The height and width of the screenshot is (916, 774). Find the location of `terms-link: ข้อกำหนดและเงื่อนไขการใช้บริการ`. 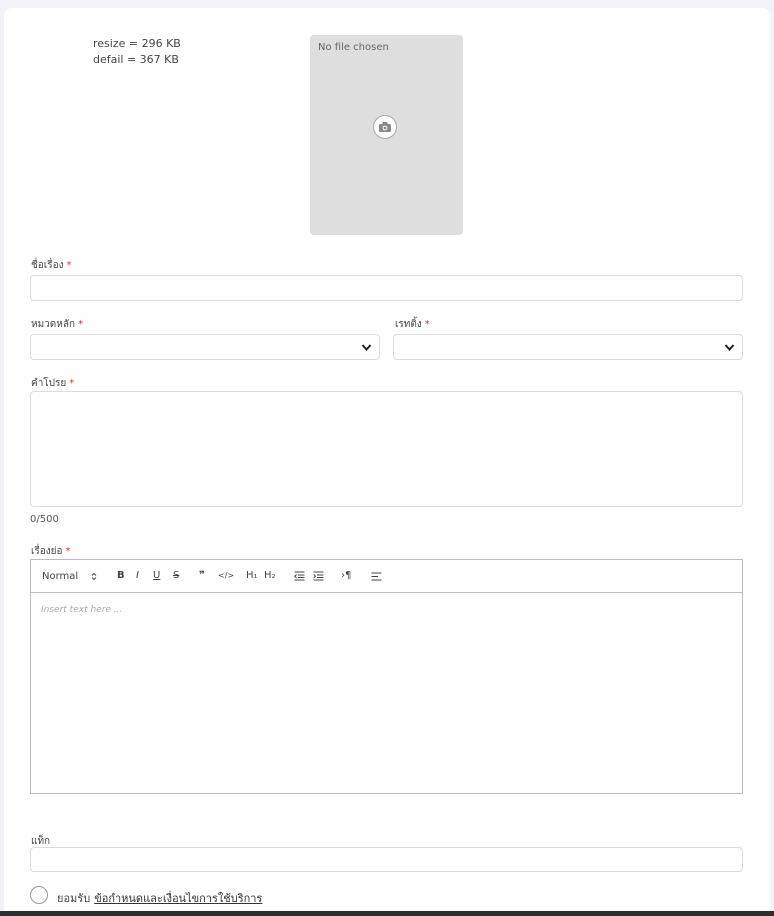

terms-link: ข้อกำหนดและเงื่อนไขการใช้บริการ is located at coordinates (178, 898).